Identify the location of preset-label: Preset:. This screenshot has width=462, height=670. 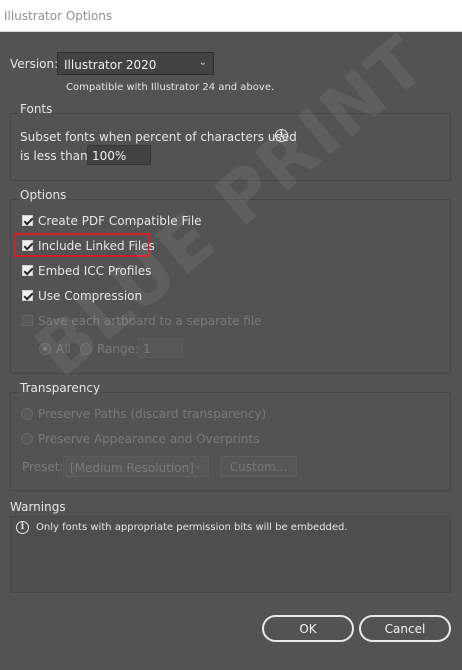
(43, 467).